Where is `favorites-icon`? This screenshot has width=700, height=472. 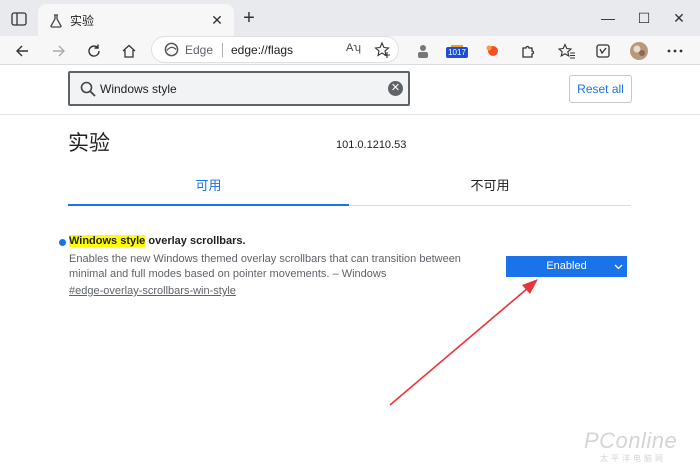
favorites-icon is located at coordinates (567, 51).